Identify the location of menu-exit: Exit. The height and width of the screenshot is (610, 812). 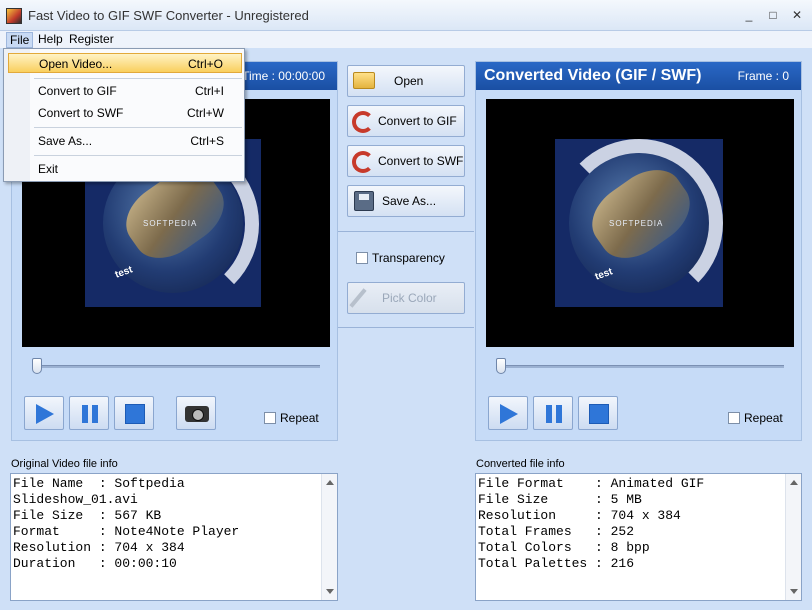
(125, 169).